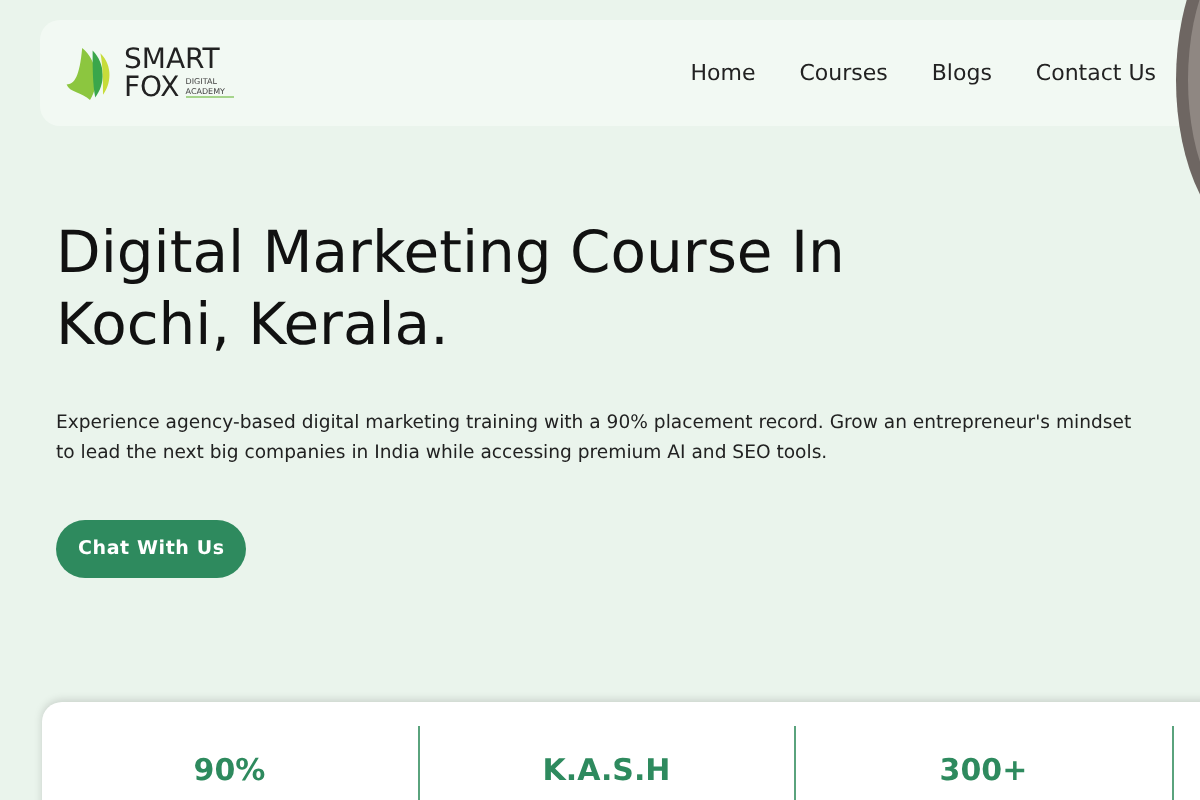 The width and height of the screenshot is (1200, 800). I want to click on stat-value: K.A.S.H, so click(606, 773).